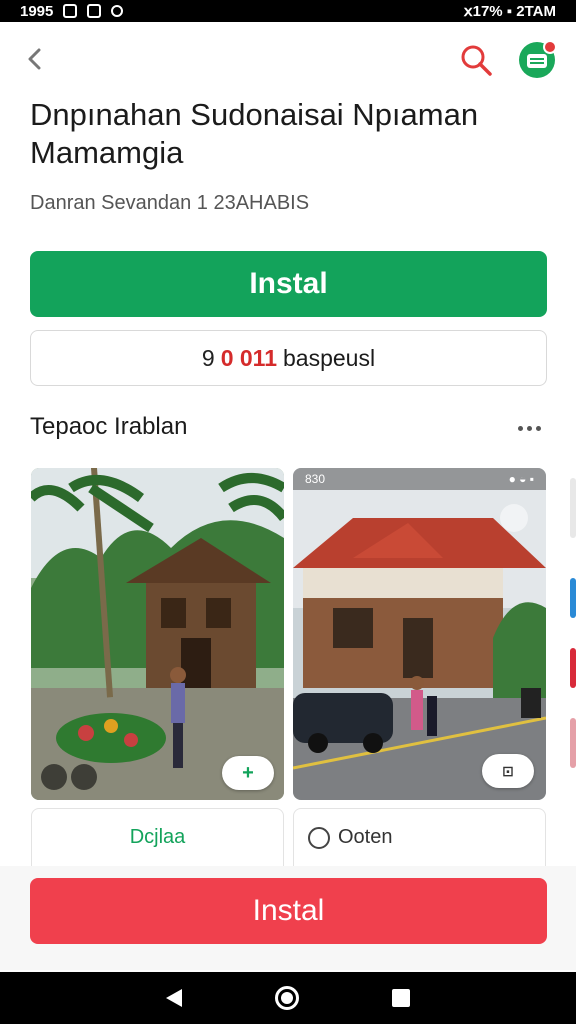 Image resolution: width=576 pixels, height=1024 pixels. I want to click on status-right: 𝗑17% ▪ 2TAM, so click(510, 11).